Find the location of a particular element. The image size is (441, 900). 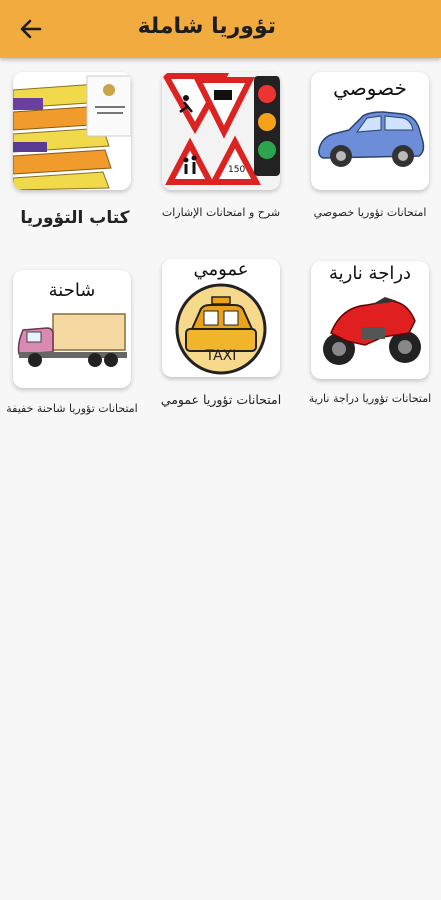

traffic-signs-icon: 150 is located at coordinates (221, 131).